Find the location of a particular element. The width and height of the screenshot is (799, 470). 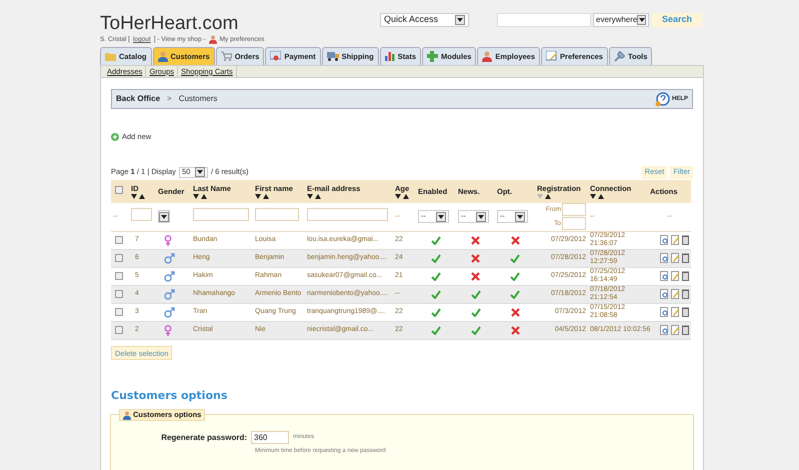

site-title: ToHerHeart.com is located at coordinates (170, 24).